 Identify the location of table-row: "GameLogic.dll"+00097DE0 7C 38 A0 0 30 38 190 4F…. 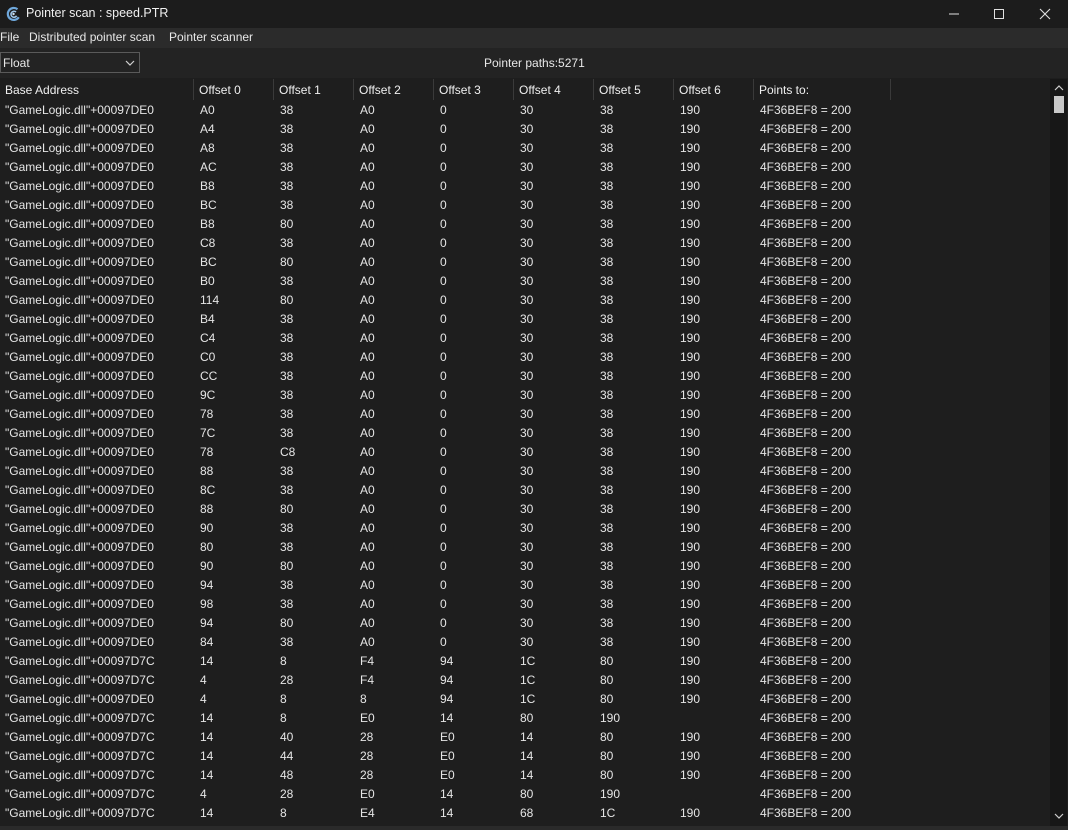
(525, 433).